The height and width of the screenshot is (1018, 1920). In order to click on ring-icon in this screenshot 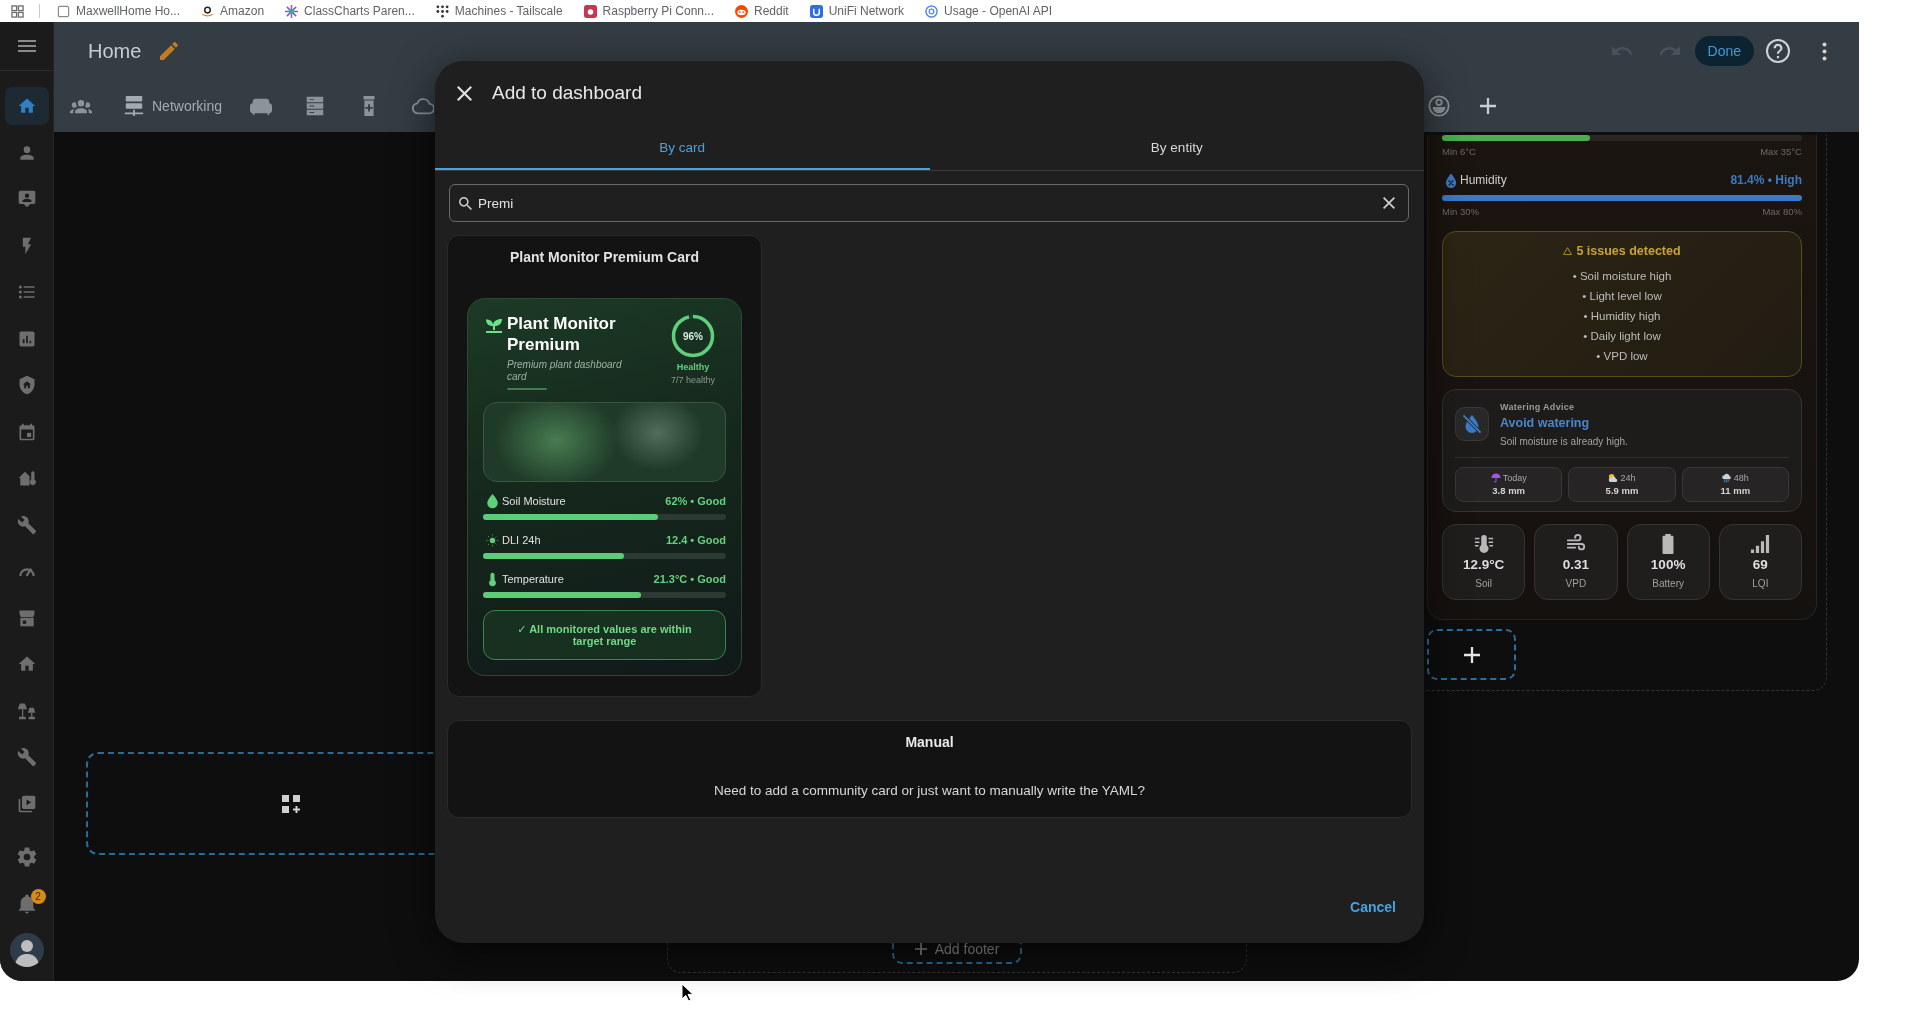, I will do `click(1439, 106)`.